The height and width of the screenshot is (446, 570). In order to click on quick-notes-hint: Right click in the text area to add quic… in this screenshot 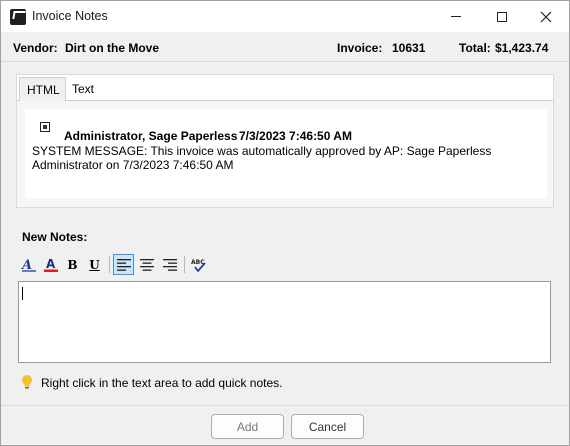, I will do `click(162, 383)`.